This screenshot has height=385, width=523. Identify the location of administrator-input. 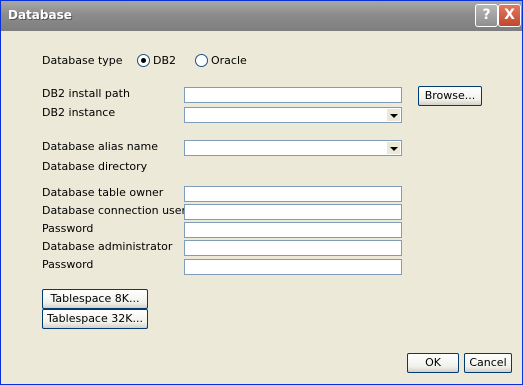
(293, 248).